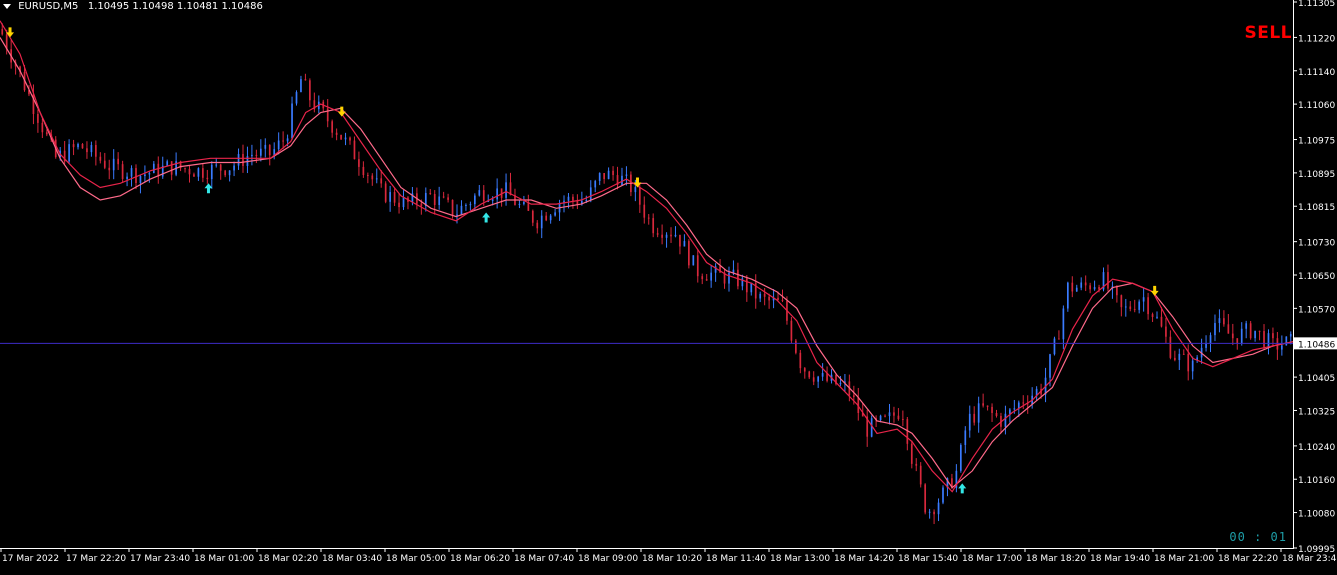 The image size is (1337, 575). I want to click on y-tick-label: 1.10570, so click(1316, 310).